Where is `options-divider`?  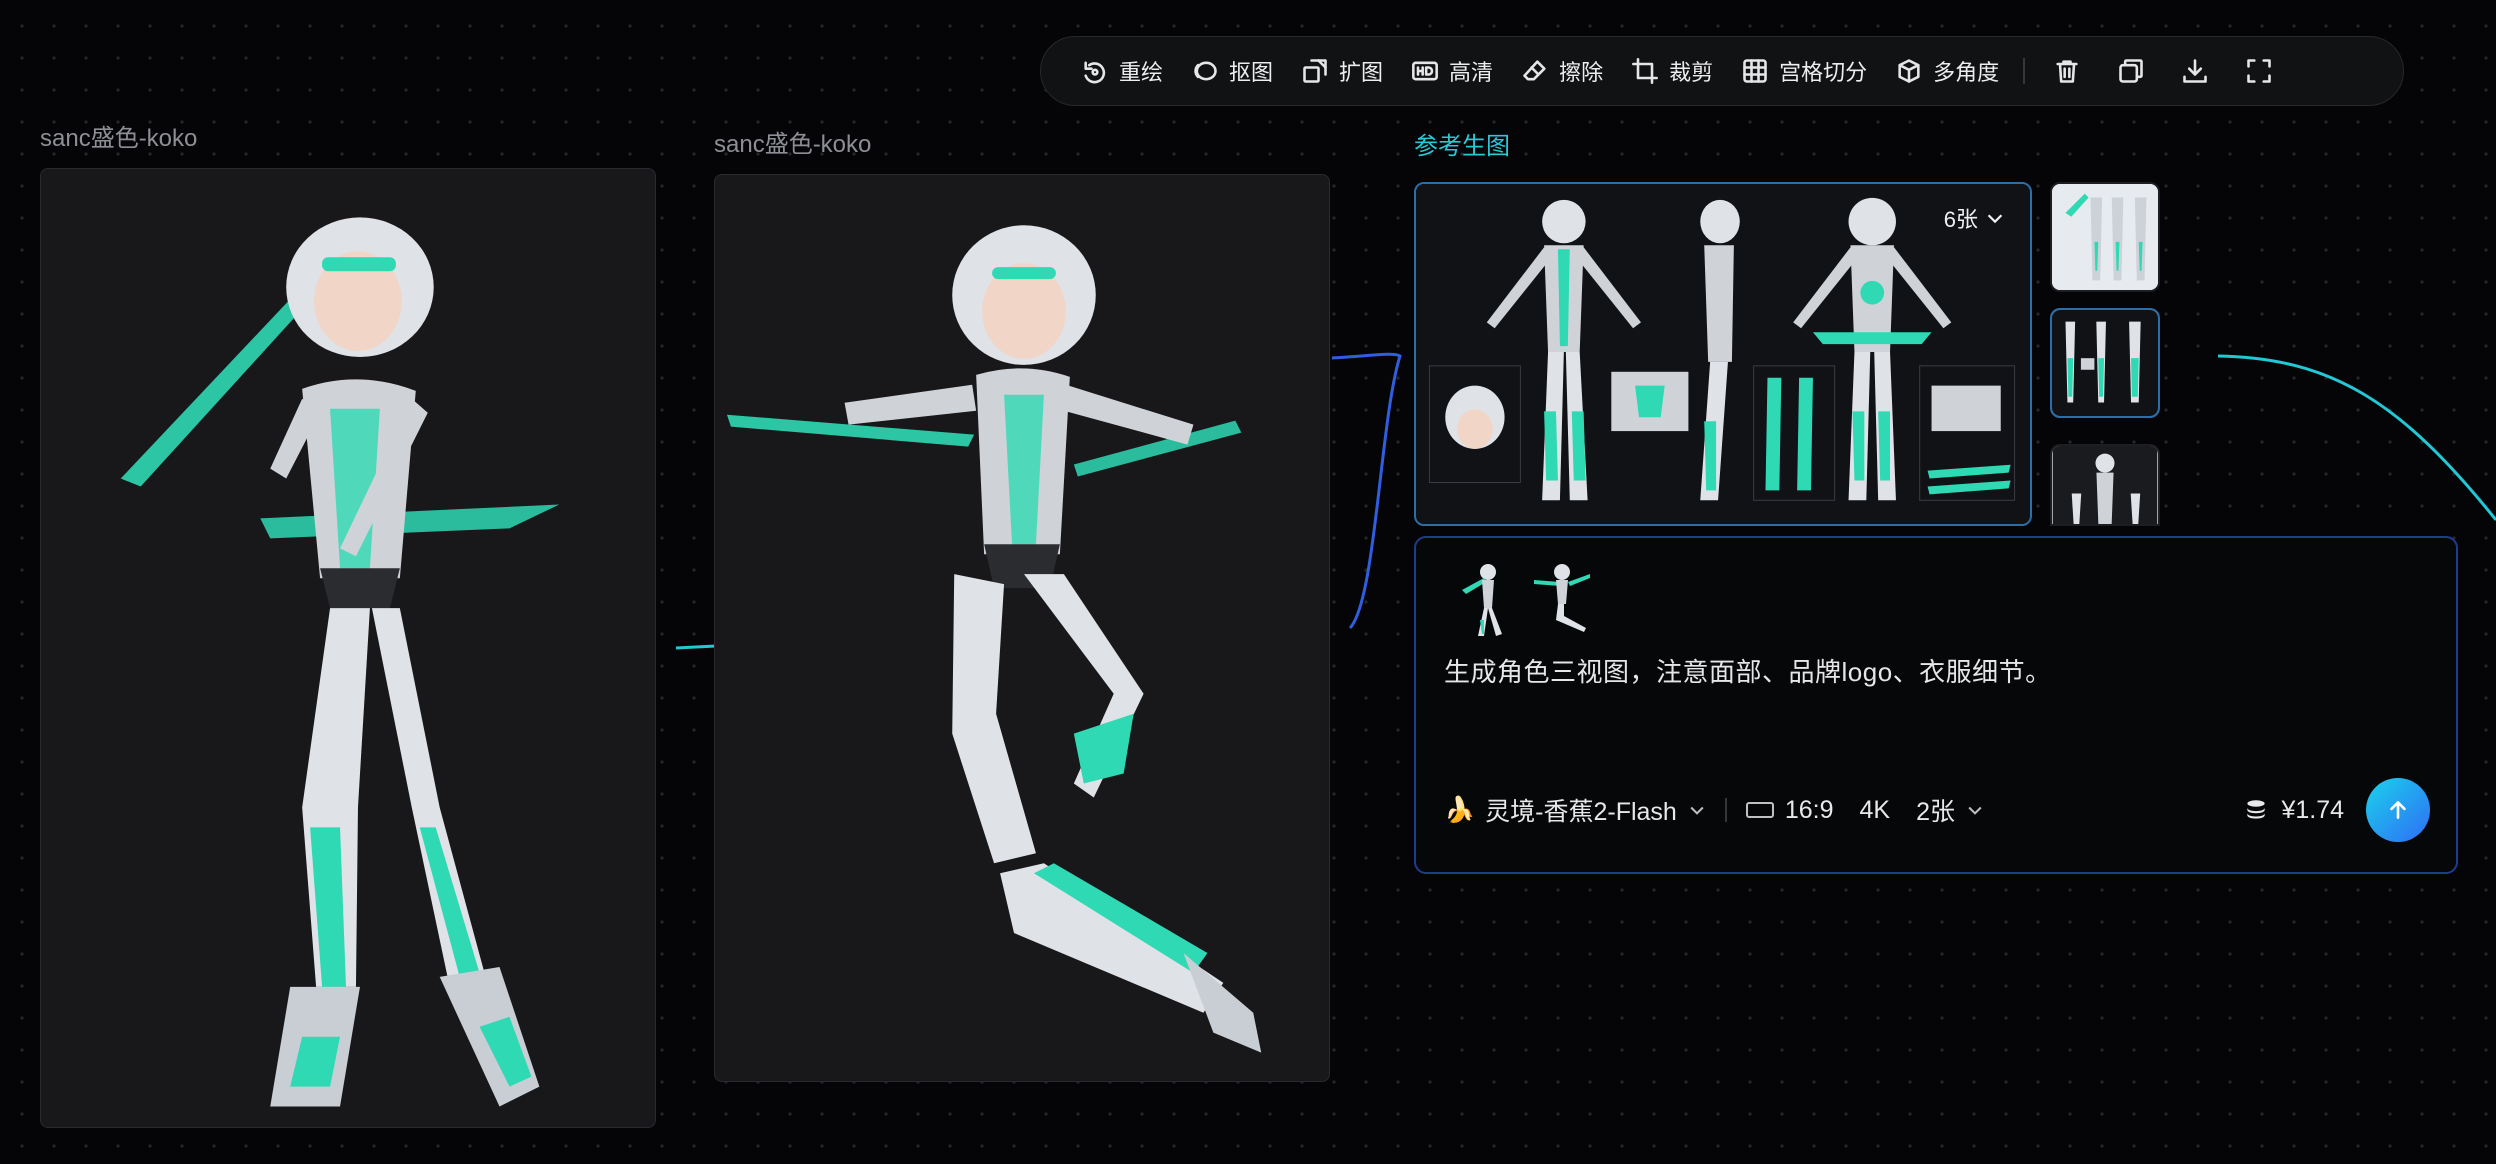
options-divider is located at coordinates (1725, 810).